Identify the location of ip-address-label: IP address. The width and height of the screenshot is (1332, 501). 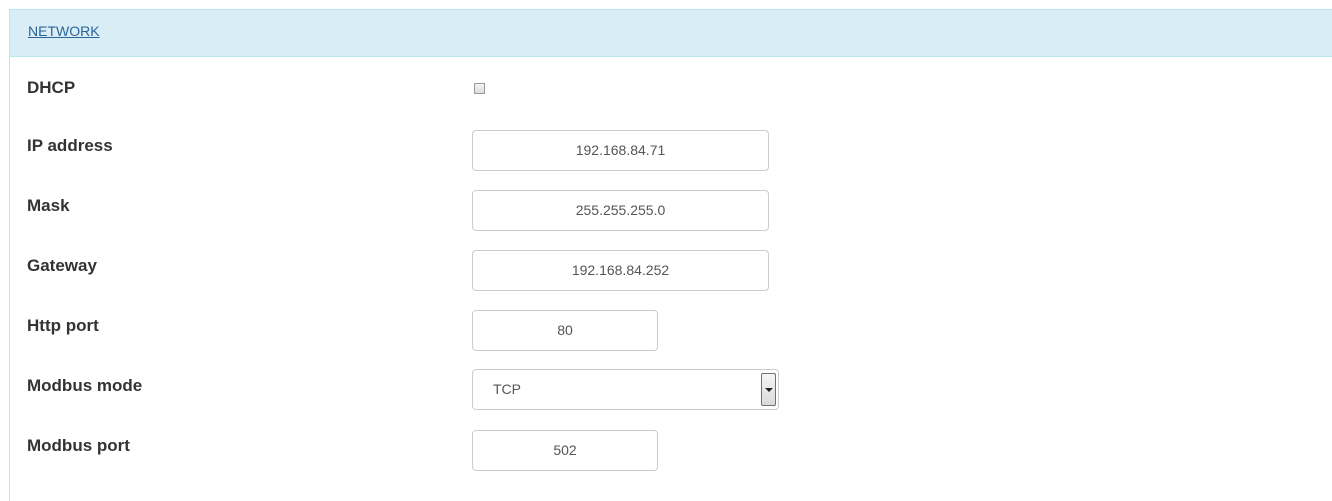
(70, 145).